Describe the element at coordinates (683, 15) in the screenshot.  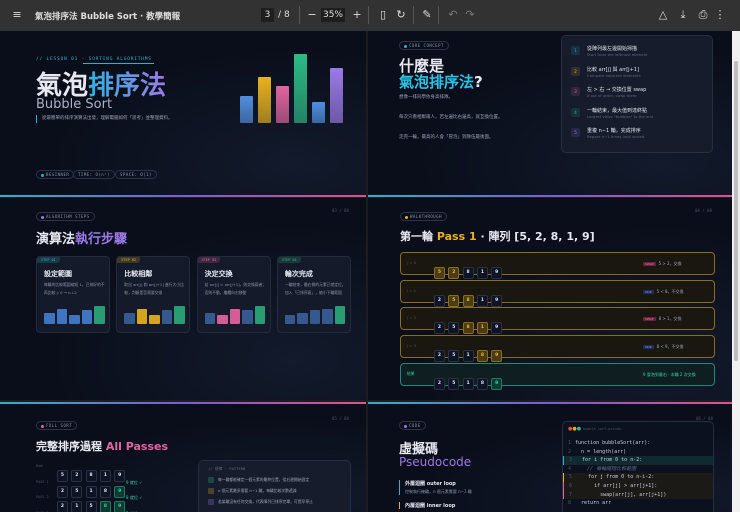
I see `download-icon: ⤓` at that location.